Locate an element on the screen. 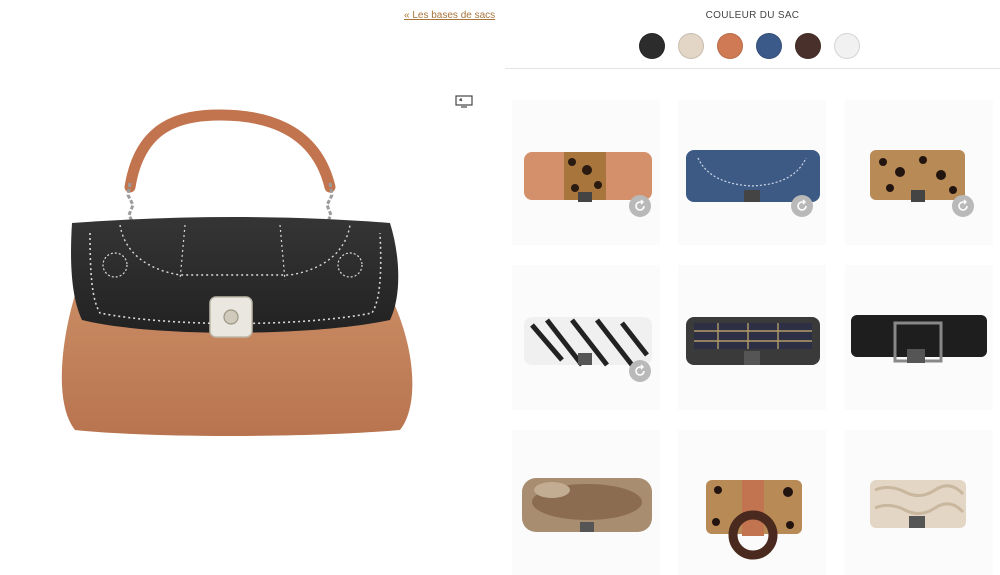  bag-color-title: COULEUR DU SAC is located at coordinates (752, 15).